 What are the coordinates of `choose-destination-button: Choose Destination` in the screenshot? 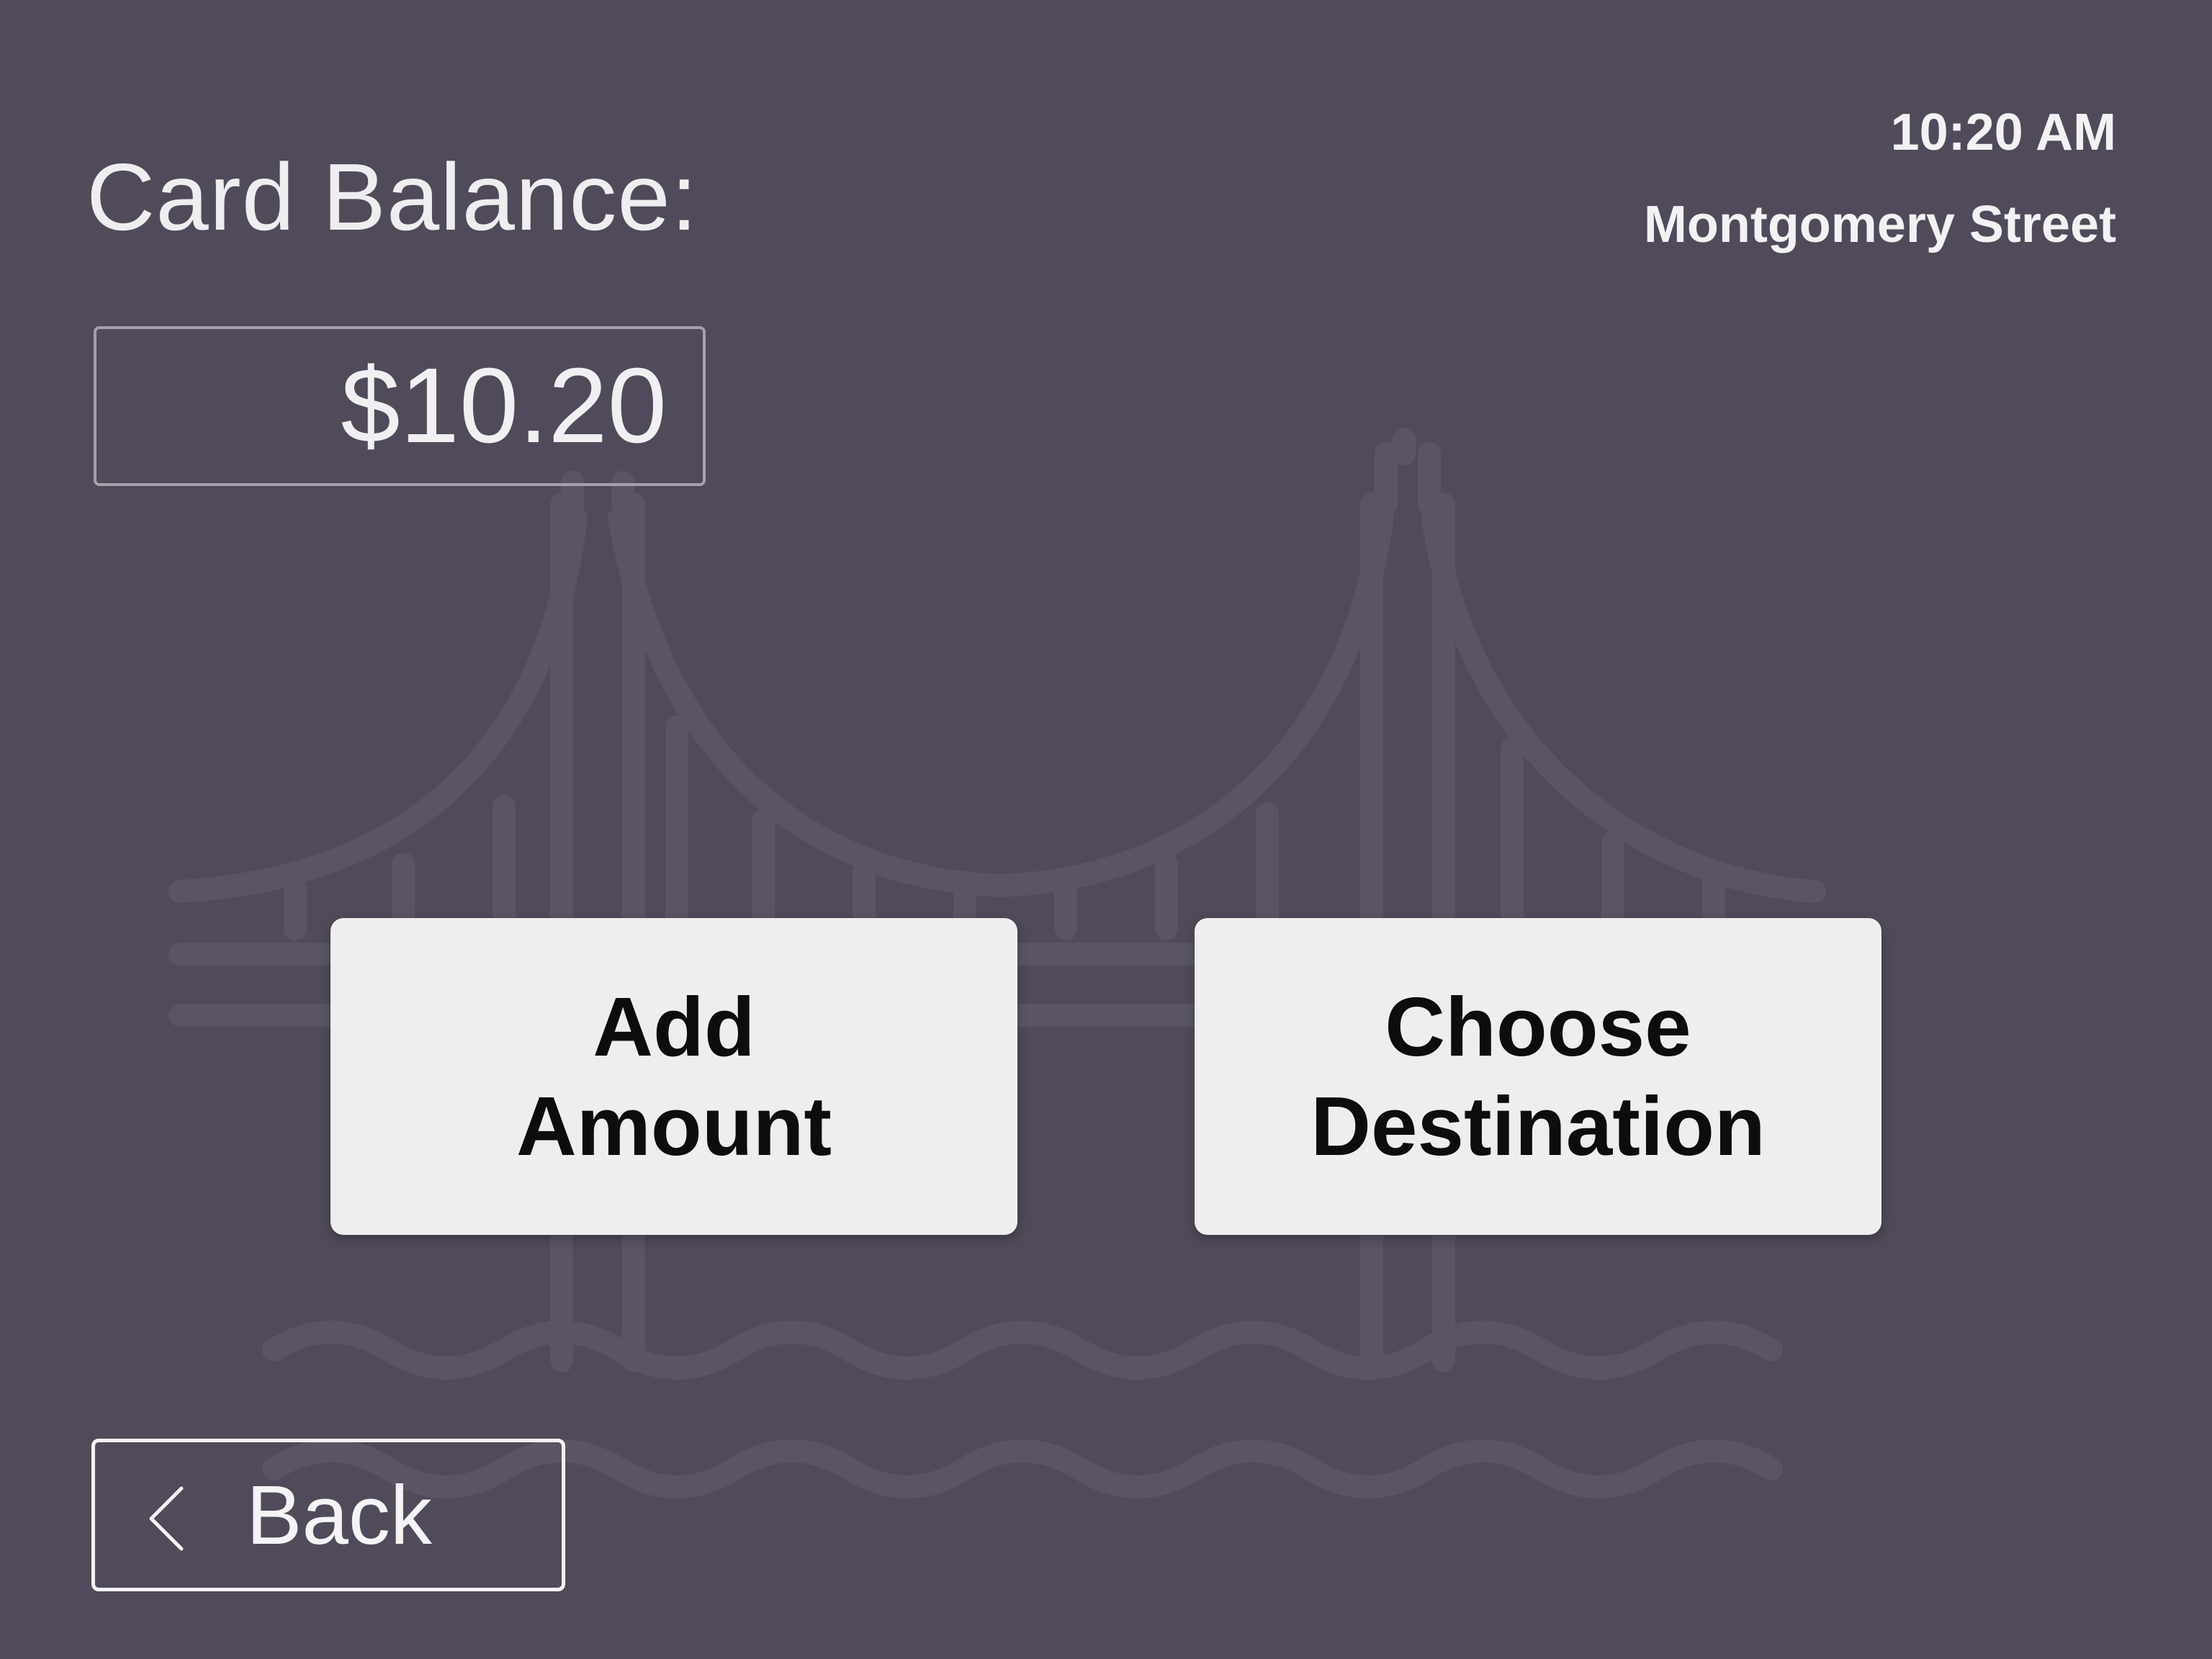 It's located at (1538, 1076).